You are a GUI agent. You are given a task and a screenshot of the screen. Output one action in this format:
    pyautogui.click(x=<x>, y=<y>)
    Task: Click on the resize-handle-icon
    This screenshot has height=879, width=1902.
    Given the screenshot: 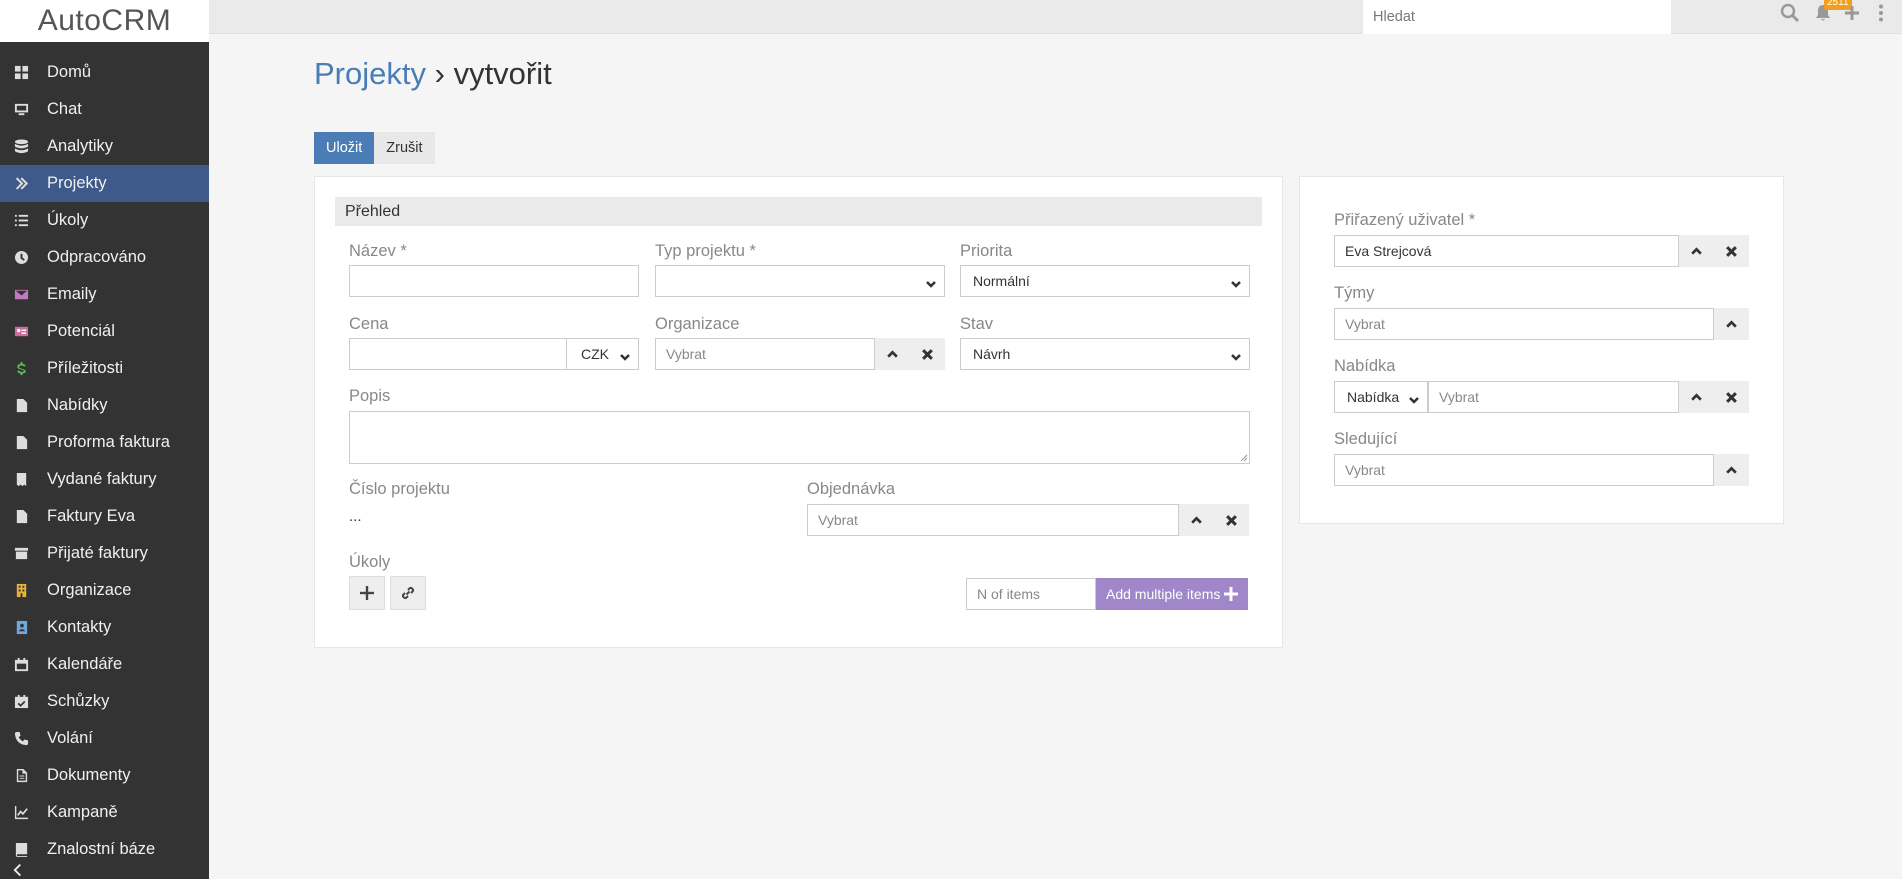 What is the action you would take?
    pyautogui.click(x=1244, y=458)
    